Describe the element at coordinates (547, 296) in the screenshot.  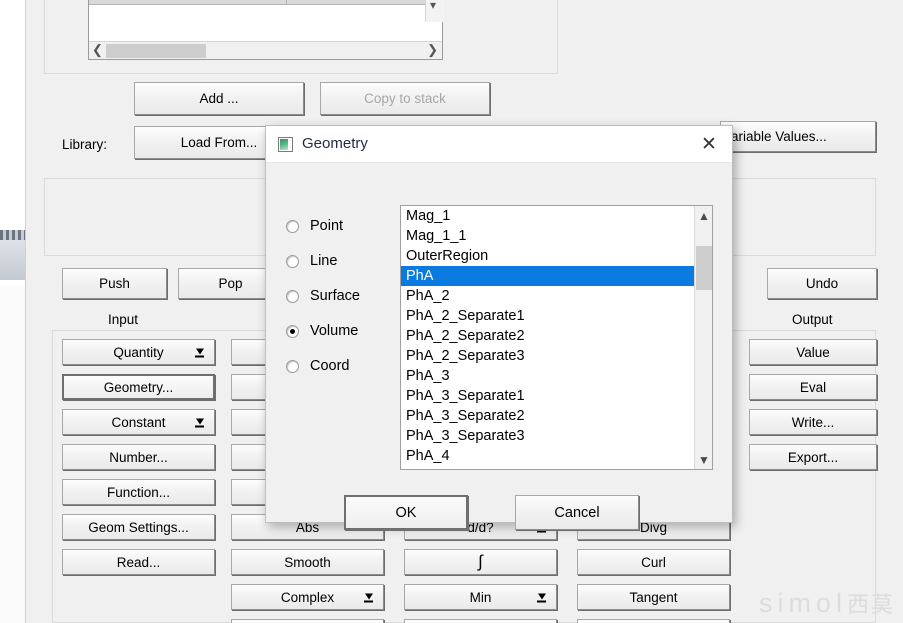
I see `list-item: PhA_2` at that location.